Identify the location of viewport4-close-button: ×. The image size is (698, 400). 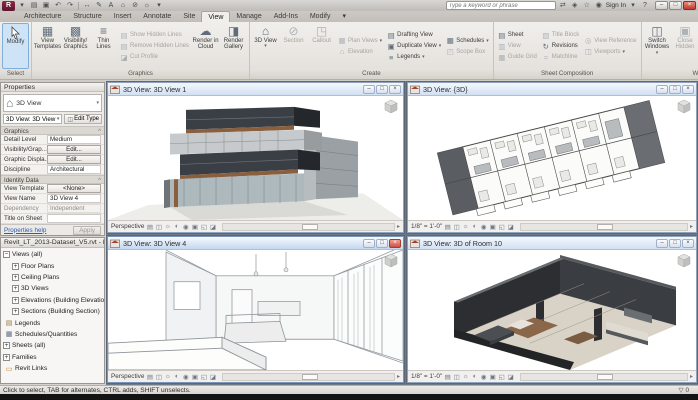
(688, 243).